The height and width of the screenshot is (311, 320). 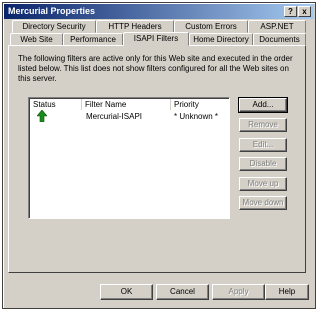 I want to click on title-bar: Mercurial Properties ? x, so click(x=159, y=11).